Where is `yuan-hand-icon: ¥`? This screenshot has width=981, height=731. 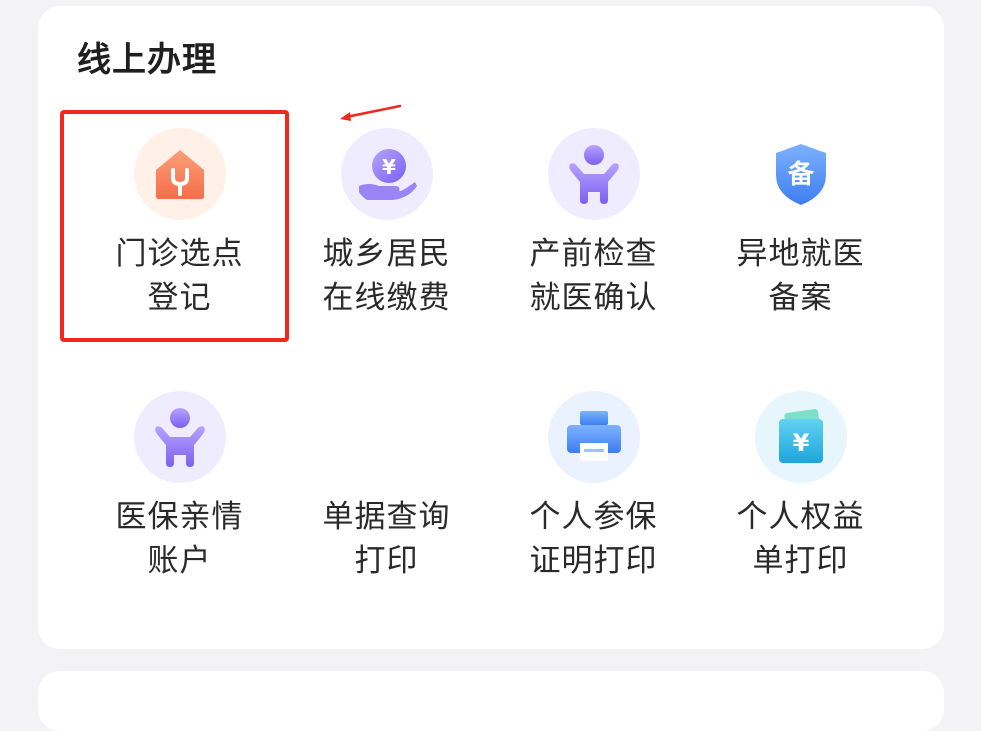 yuan-hand-icon: ¥ is located at coordinates (386, 174).